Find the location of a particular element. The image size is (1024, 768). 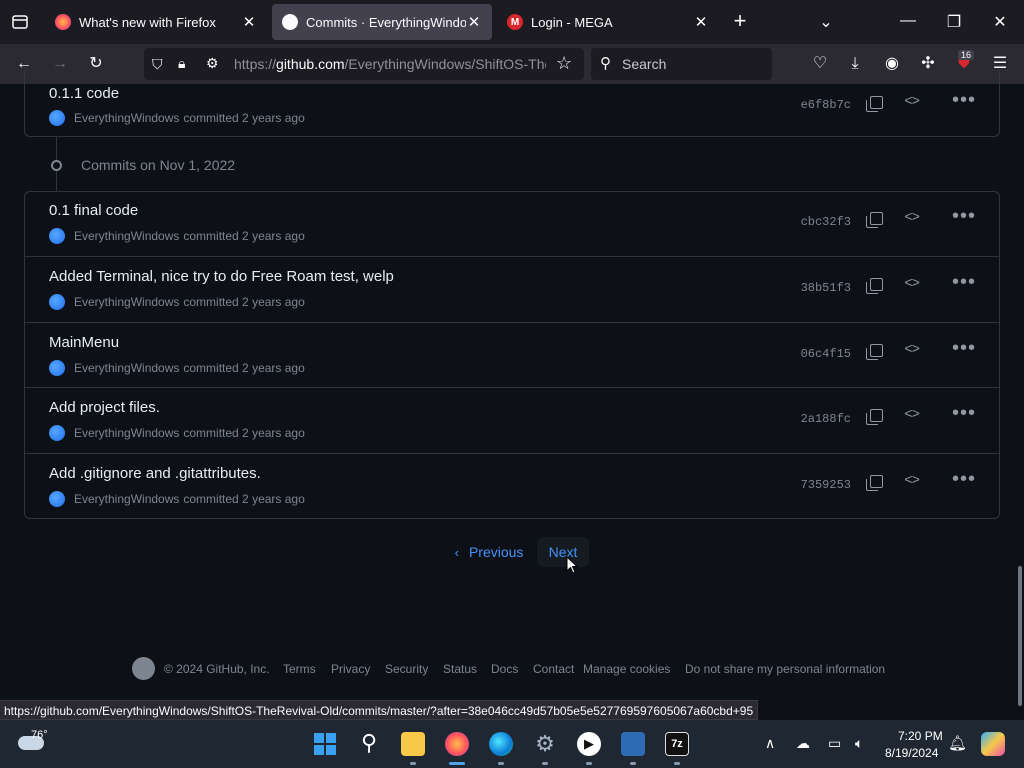

footer-link-contact: Contact is located at coordinates (553, 669).